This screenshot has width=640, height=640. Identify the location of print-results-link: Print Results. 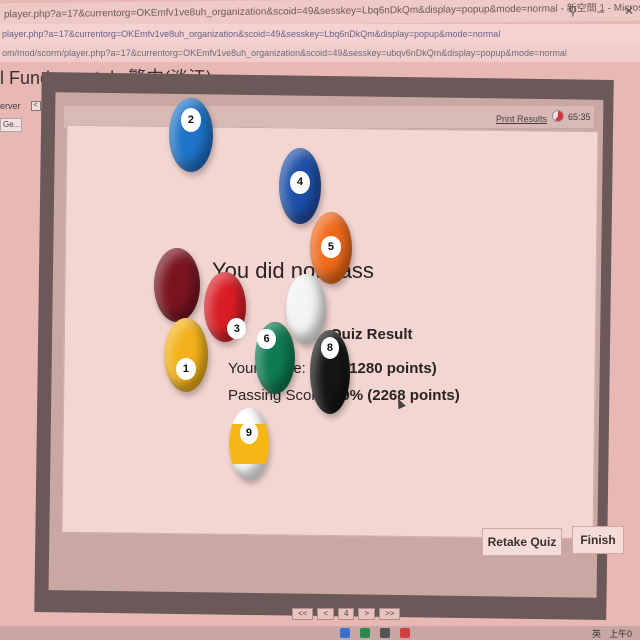
(521, 119).